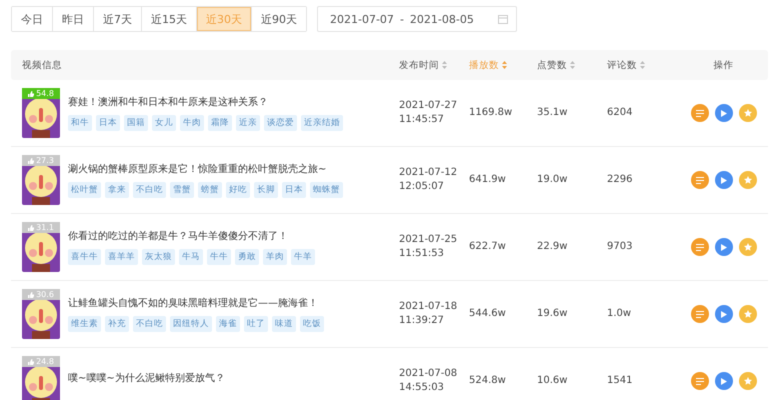  I want to click on date-range-field: 2021-07-07 - 2021-08-05, so click(417, 19).